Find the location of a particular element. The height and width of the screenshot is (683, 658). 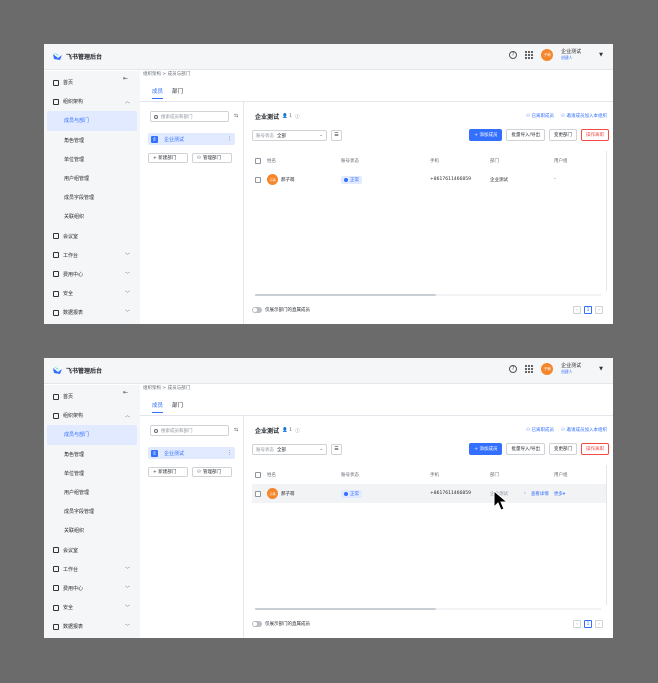

new-dept-label: + 新建部门 is located at coordinates (165, 472).